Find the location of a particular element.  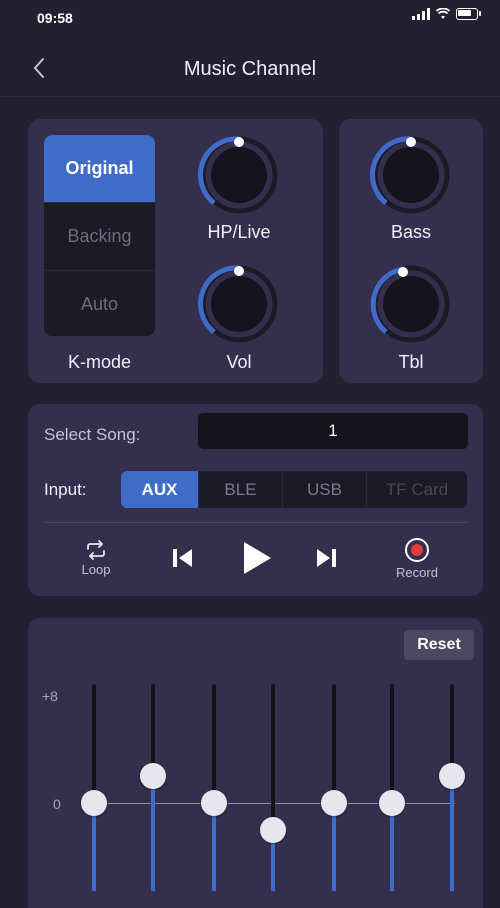

loop-button: Loop is located at coordinates (96, 558).